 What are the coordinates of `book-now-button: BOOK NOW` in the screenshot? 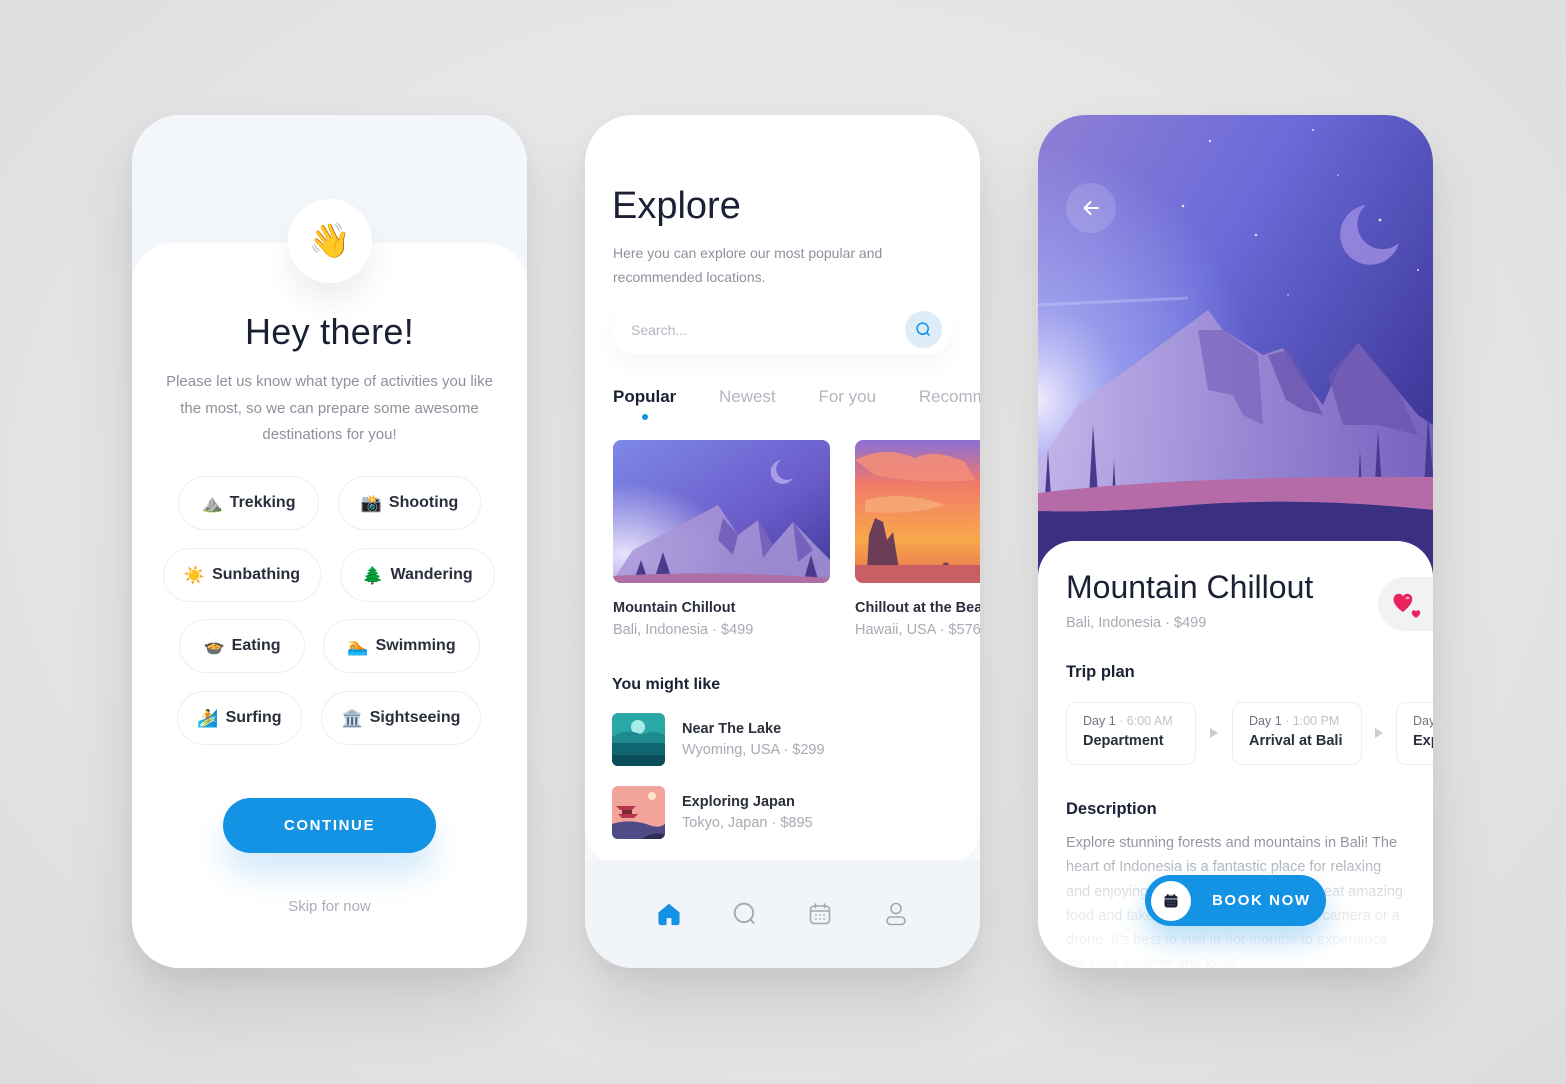 It's located at (1235, 900).